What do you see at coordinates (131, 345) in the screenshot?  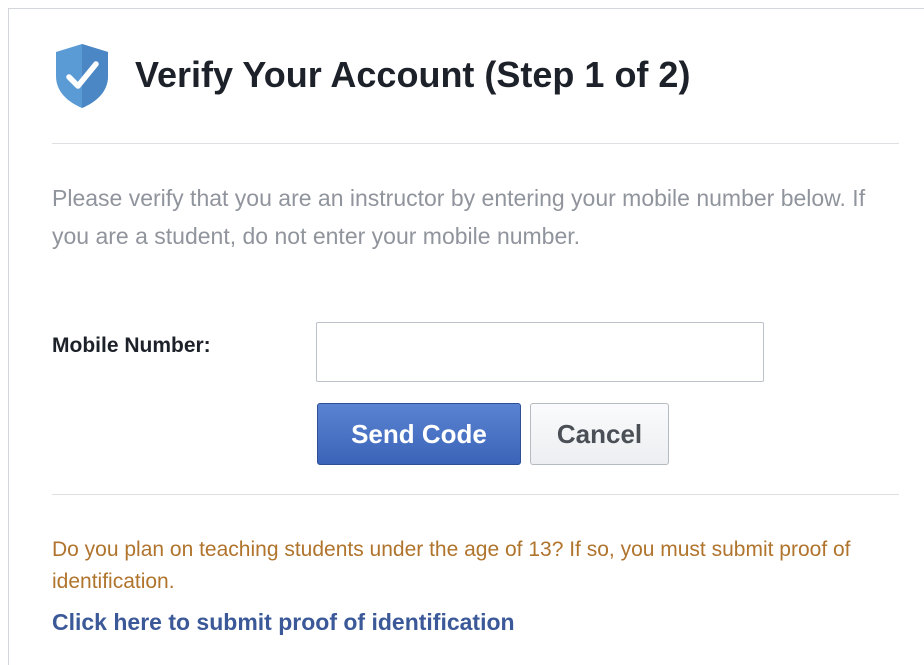 I see `mobile-number-label: Mobile Number:` at bounding box center [131, 345].